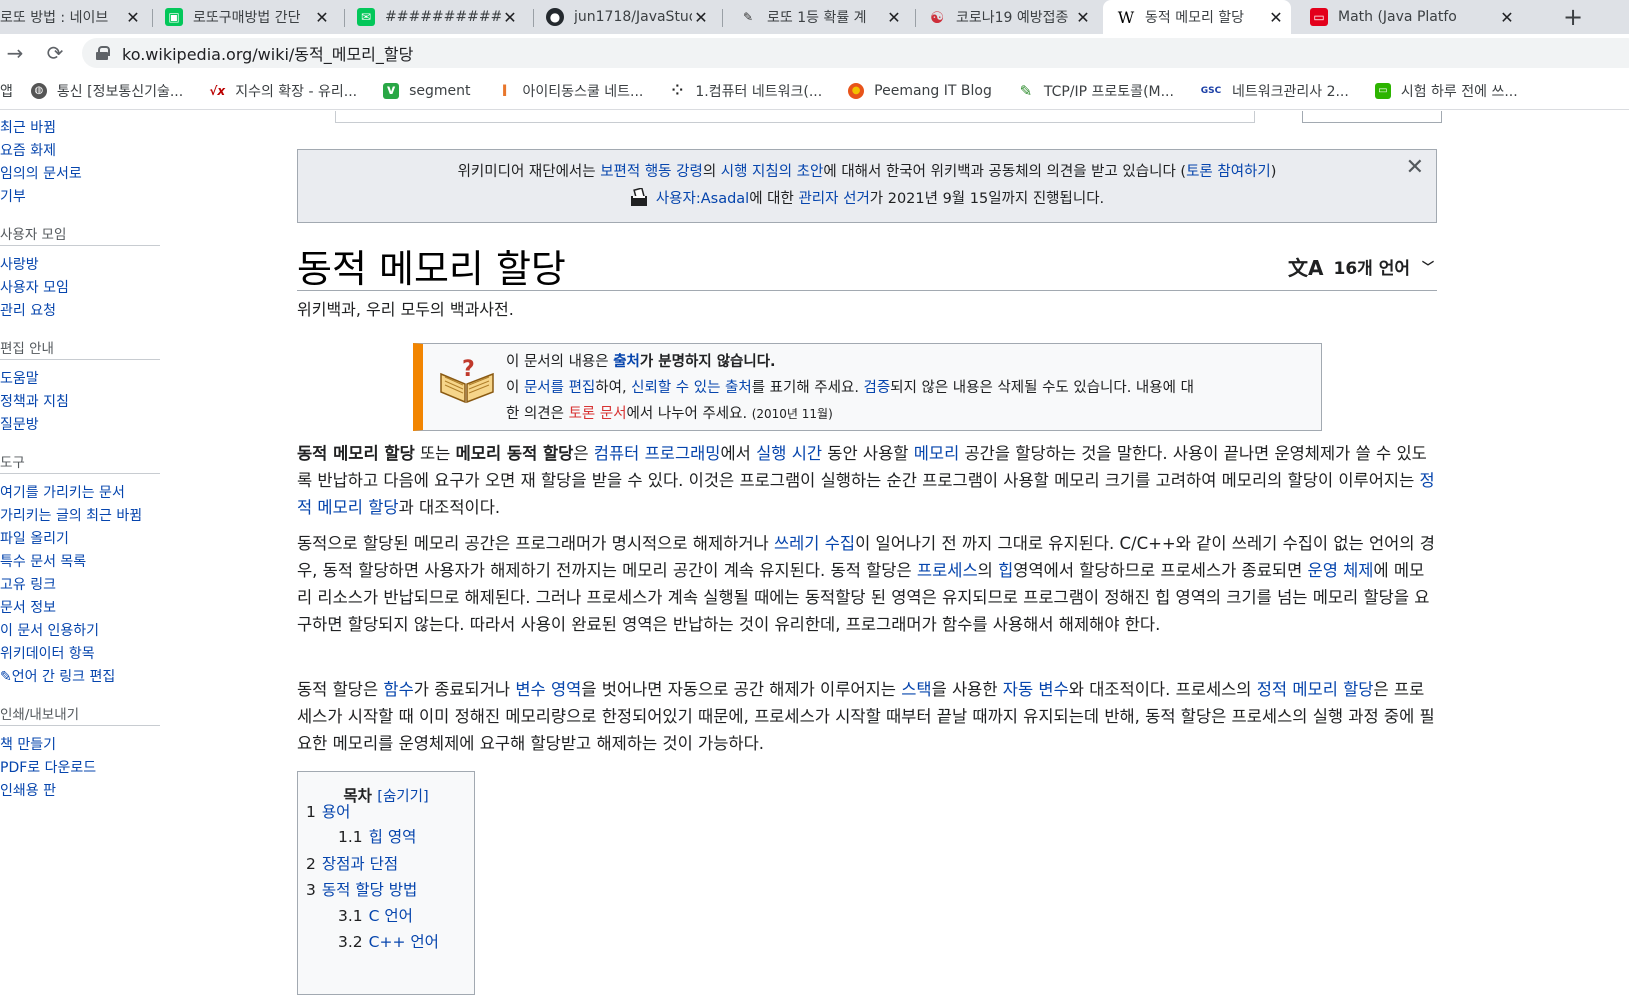  What do you see at coordinates (85, 745) in the screenshot?
I see `sidebar-item-create-book: 책 만들기` at bounding box center [85, 745].